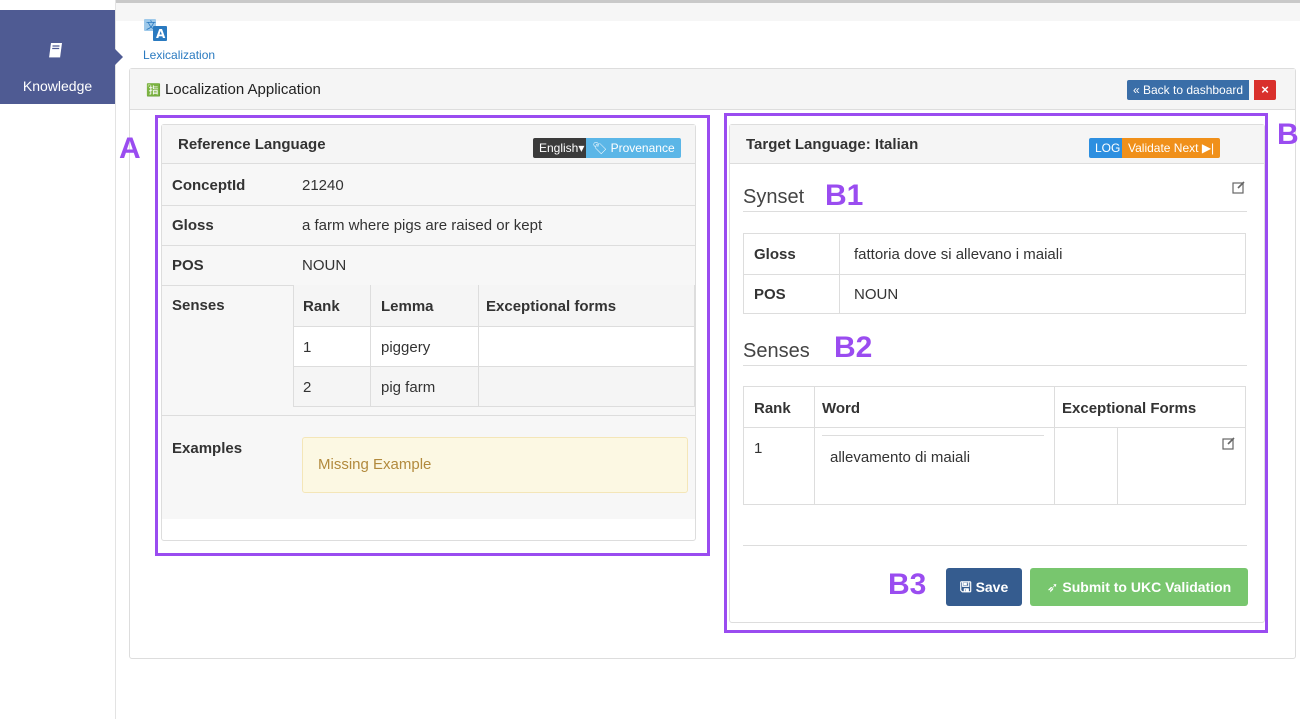 This screenshot has width=1300, height=719. I want to click on annotation-label-b3: B3, so click(907, 584).